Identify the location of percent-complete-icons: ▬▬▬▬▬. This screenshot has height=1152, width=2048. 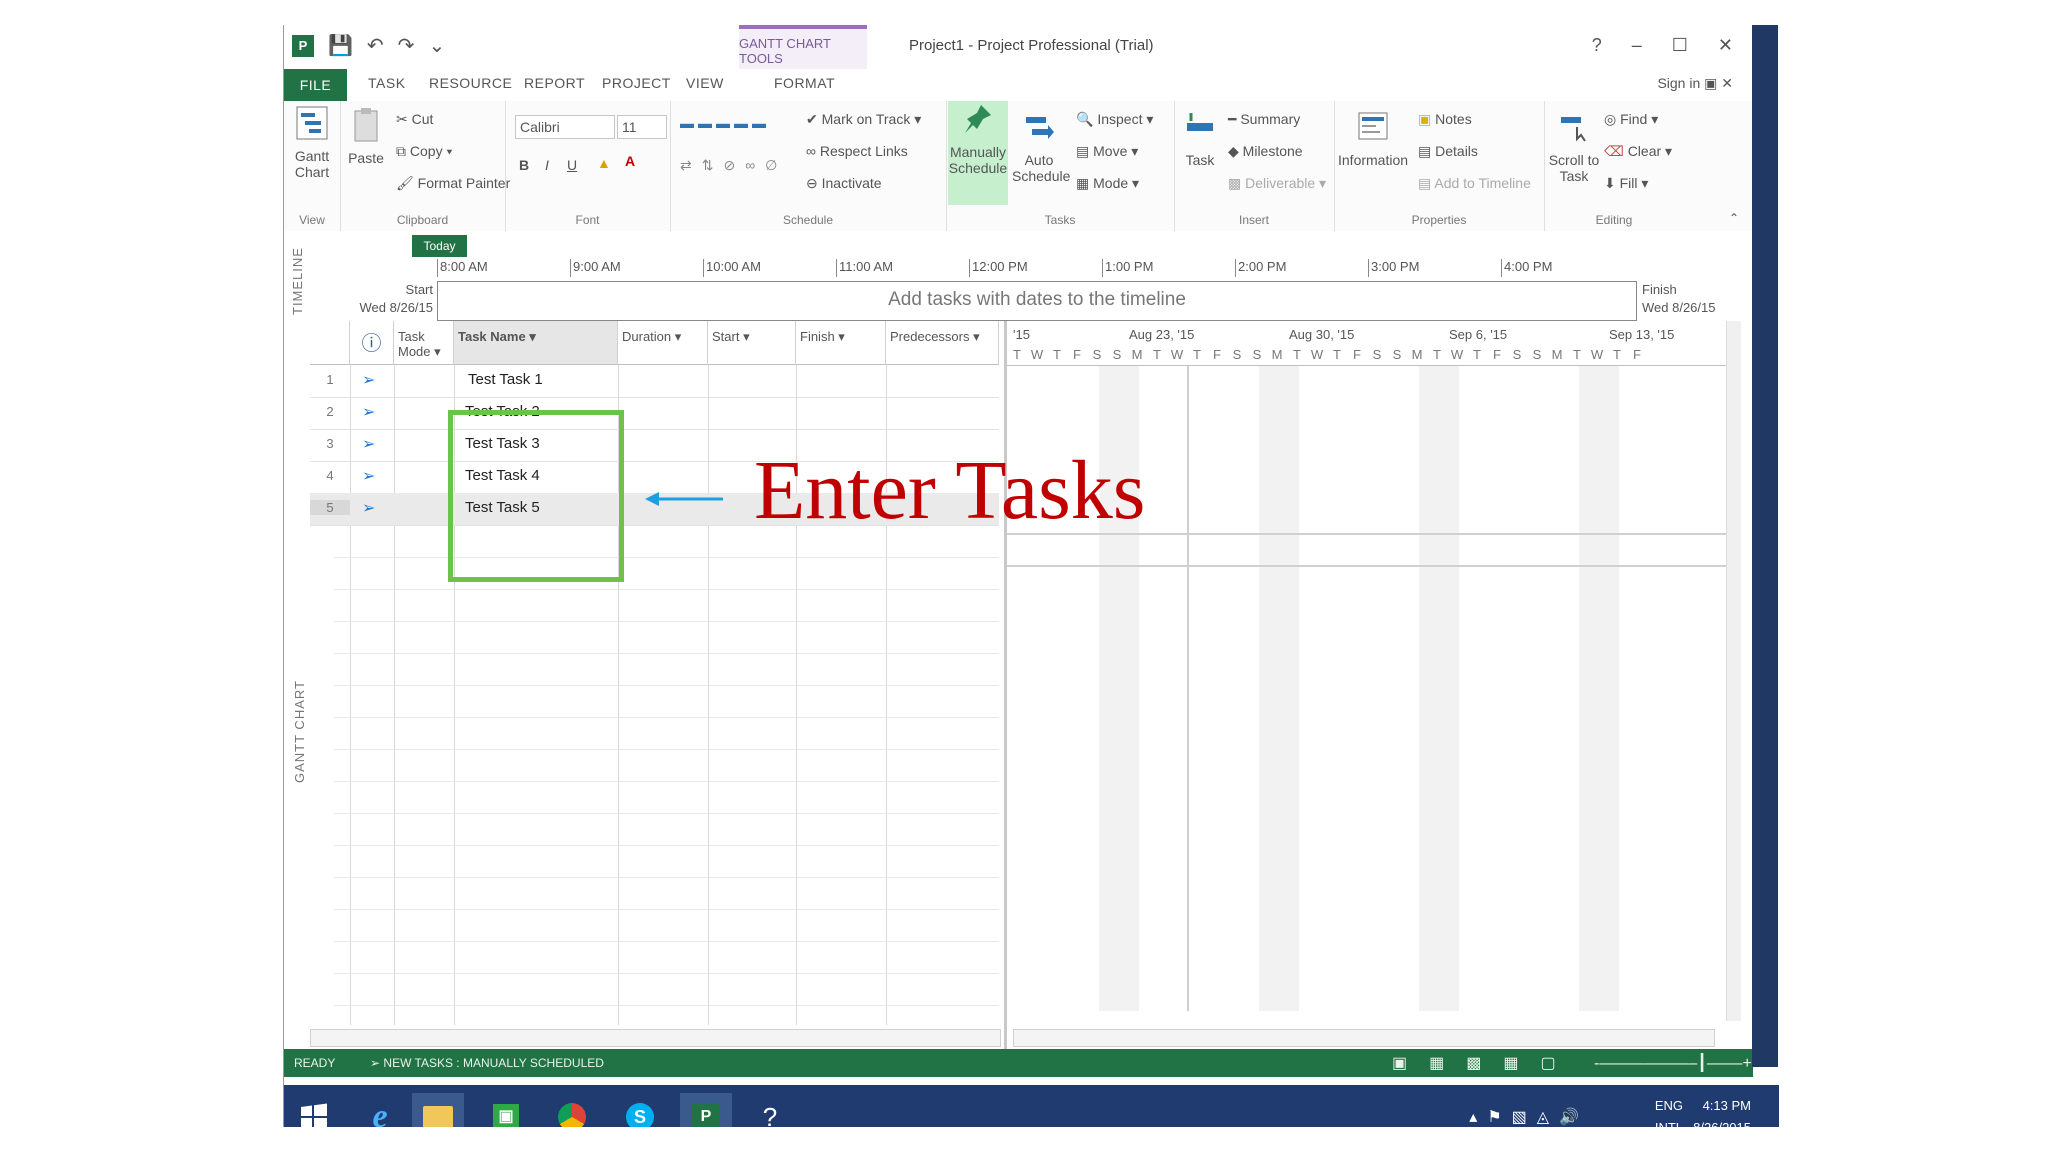
(725, 123).